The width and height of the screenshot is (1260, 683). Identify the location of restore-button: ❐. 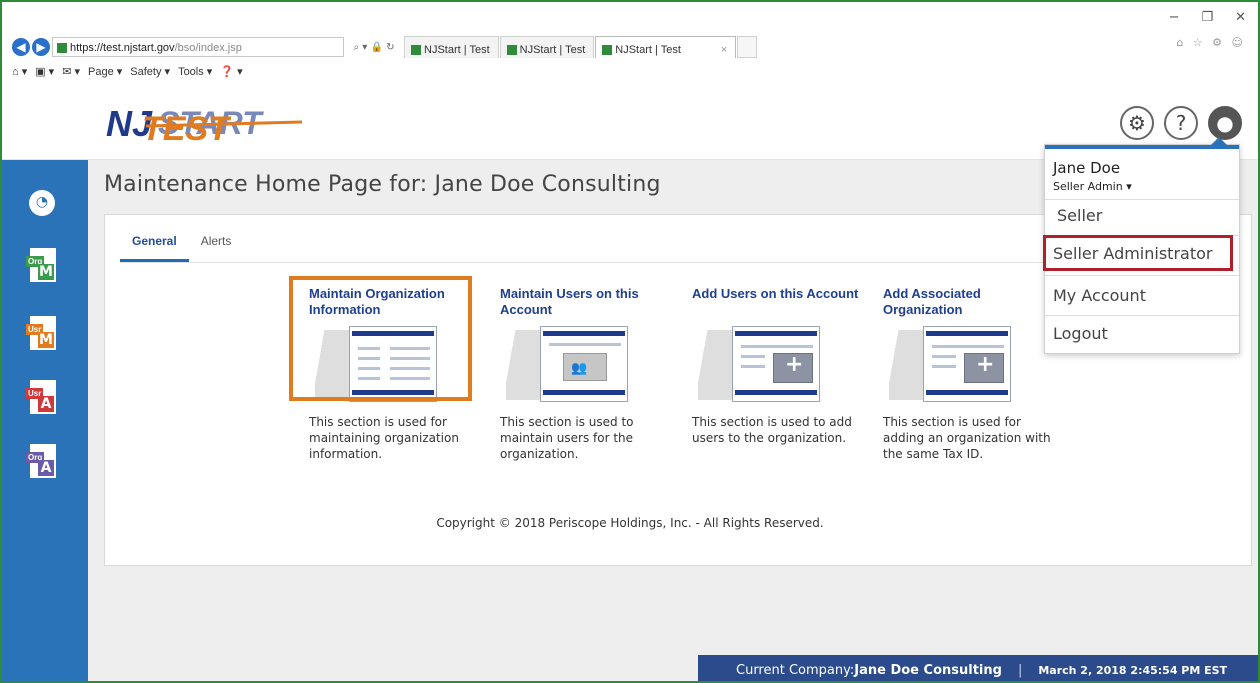
(1207, 17).